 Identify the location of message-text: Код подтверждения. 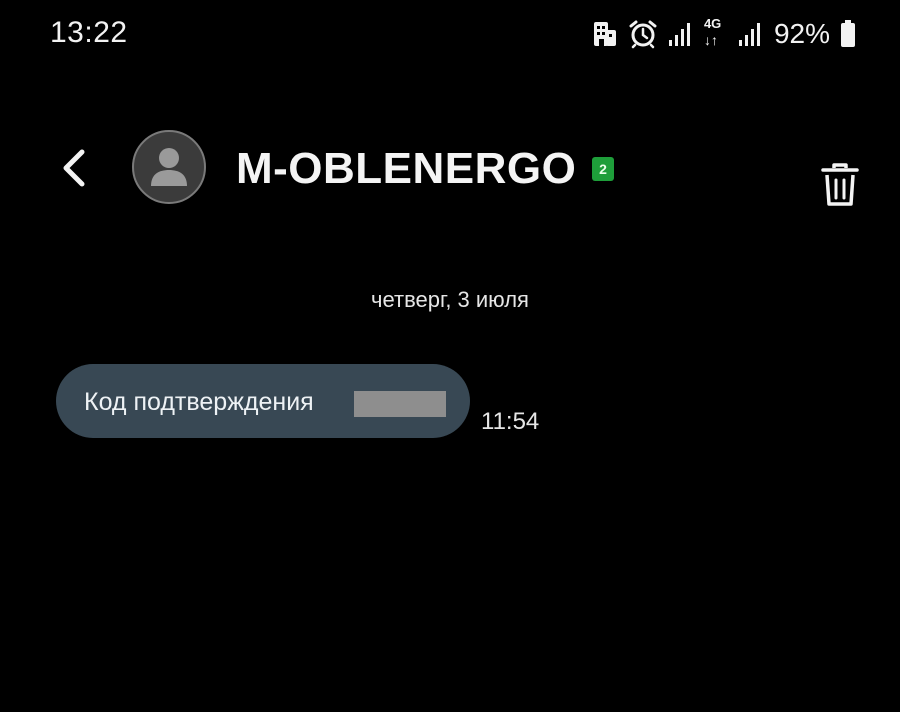
(199, 402).